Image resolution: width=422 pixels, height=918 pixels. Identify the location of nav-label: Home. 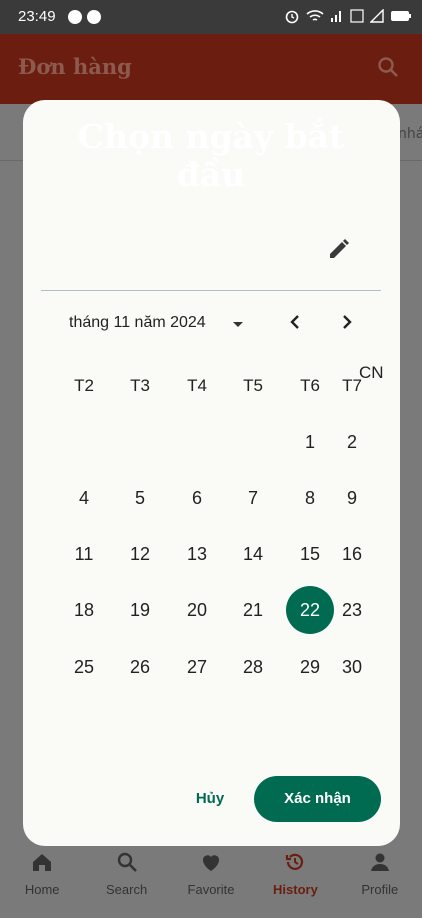
(42, 889).